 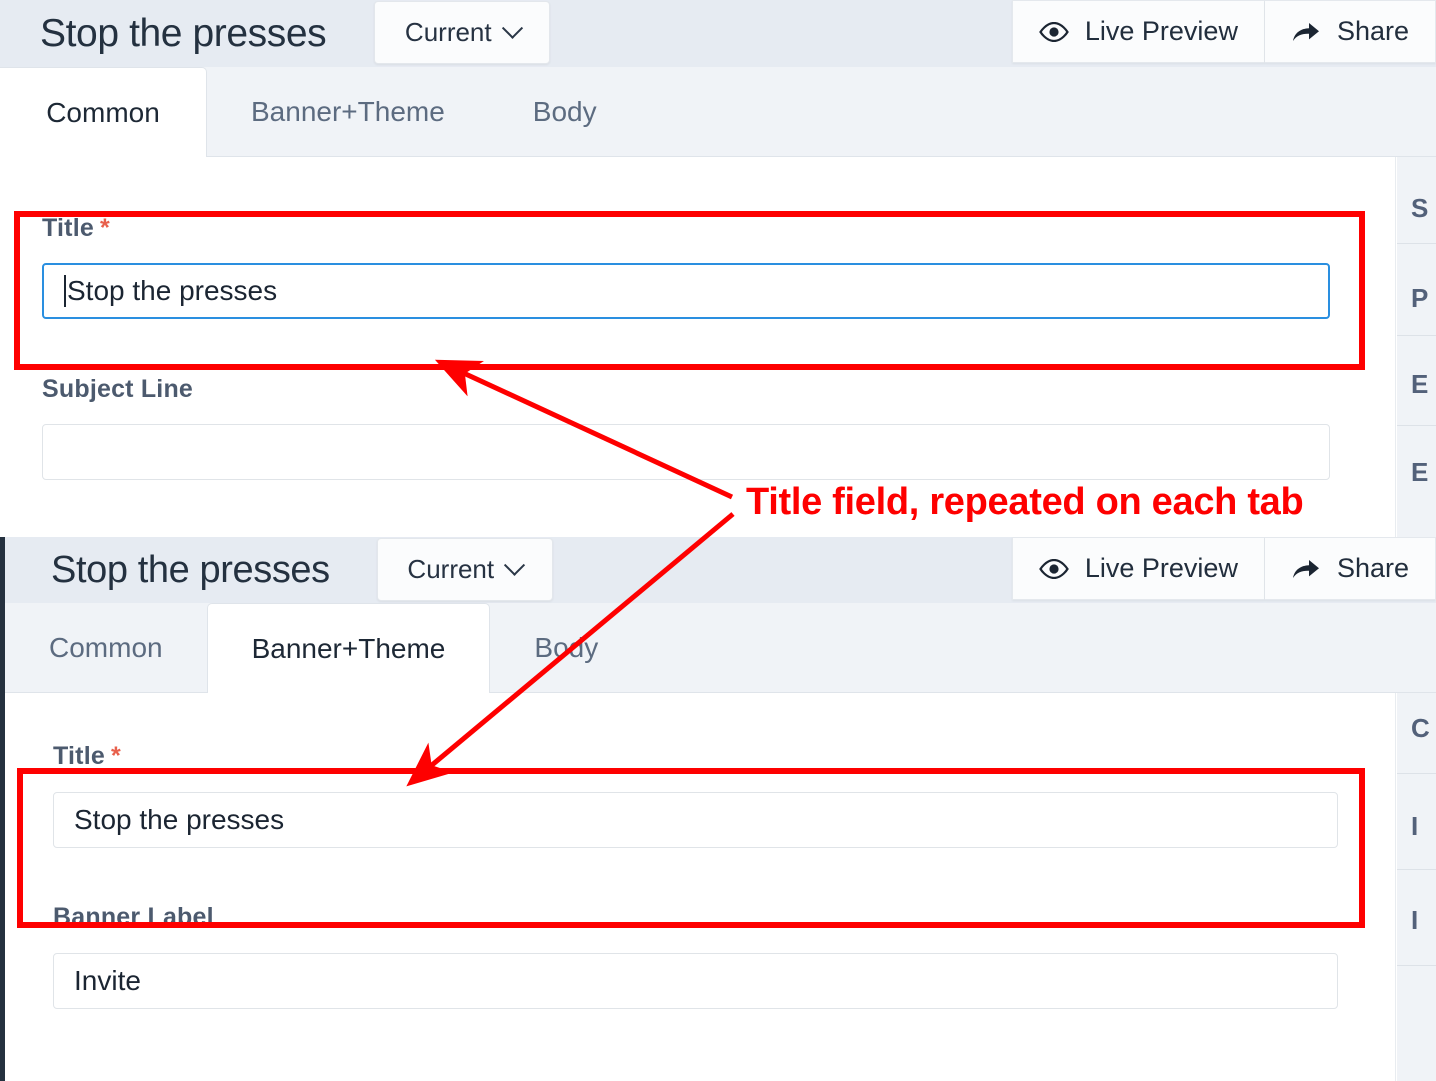 I want to click on live-preview-button: Live Preview, so click(x=1138, y=31).